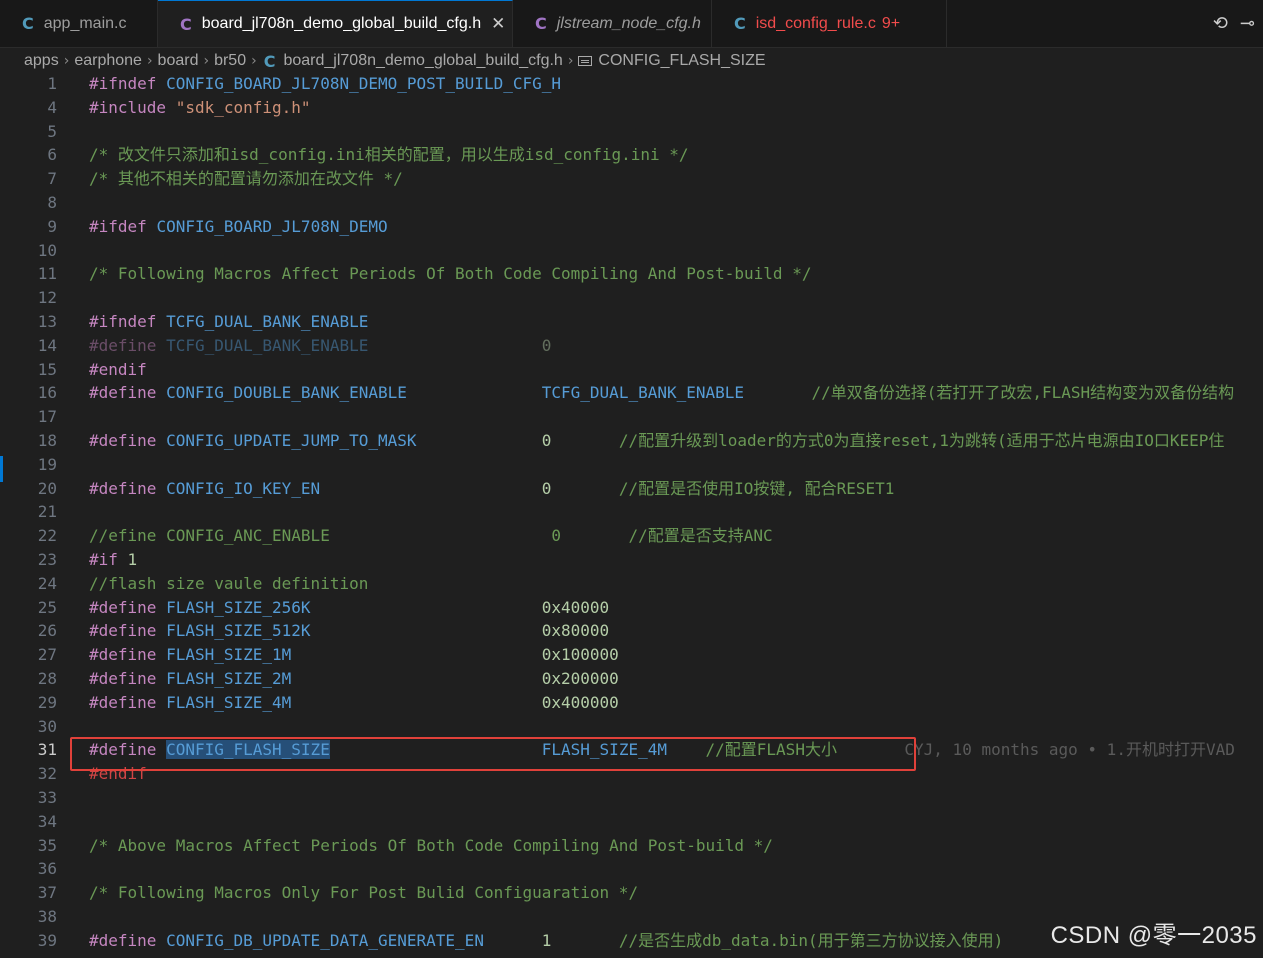  I want to click on code-line: 17, so click(631, 417).